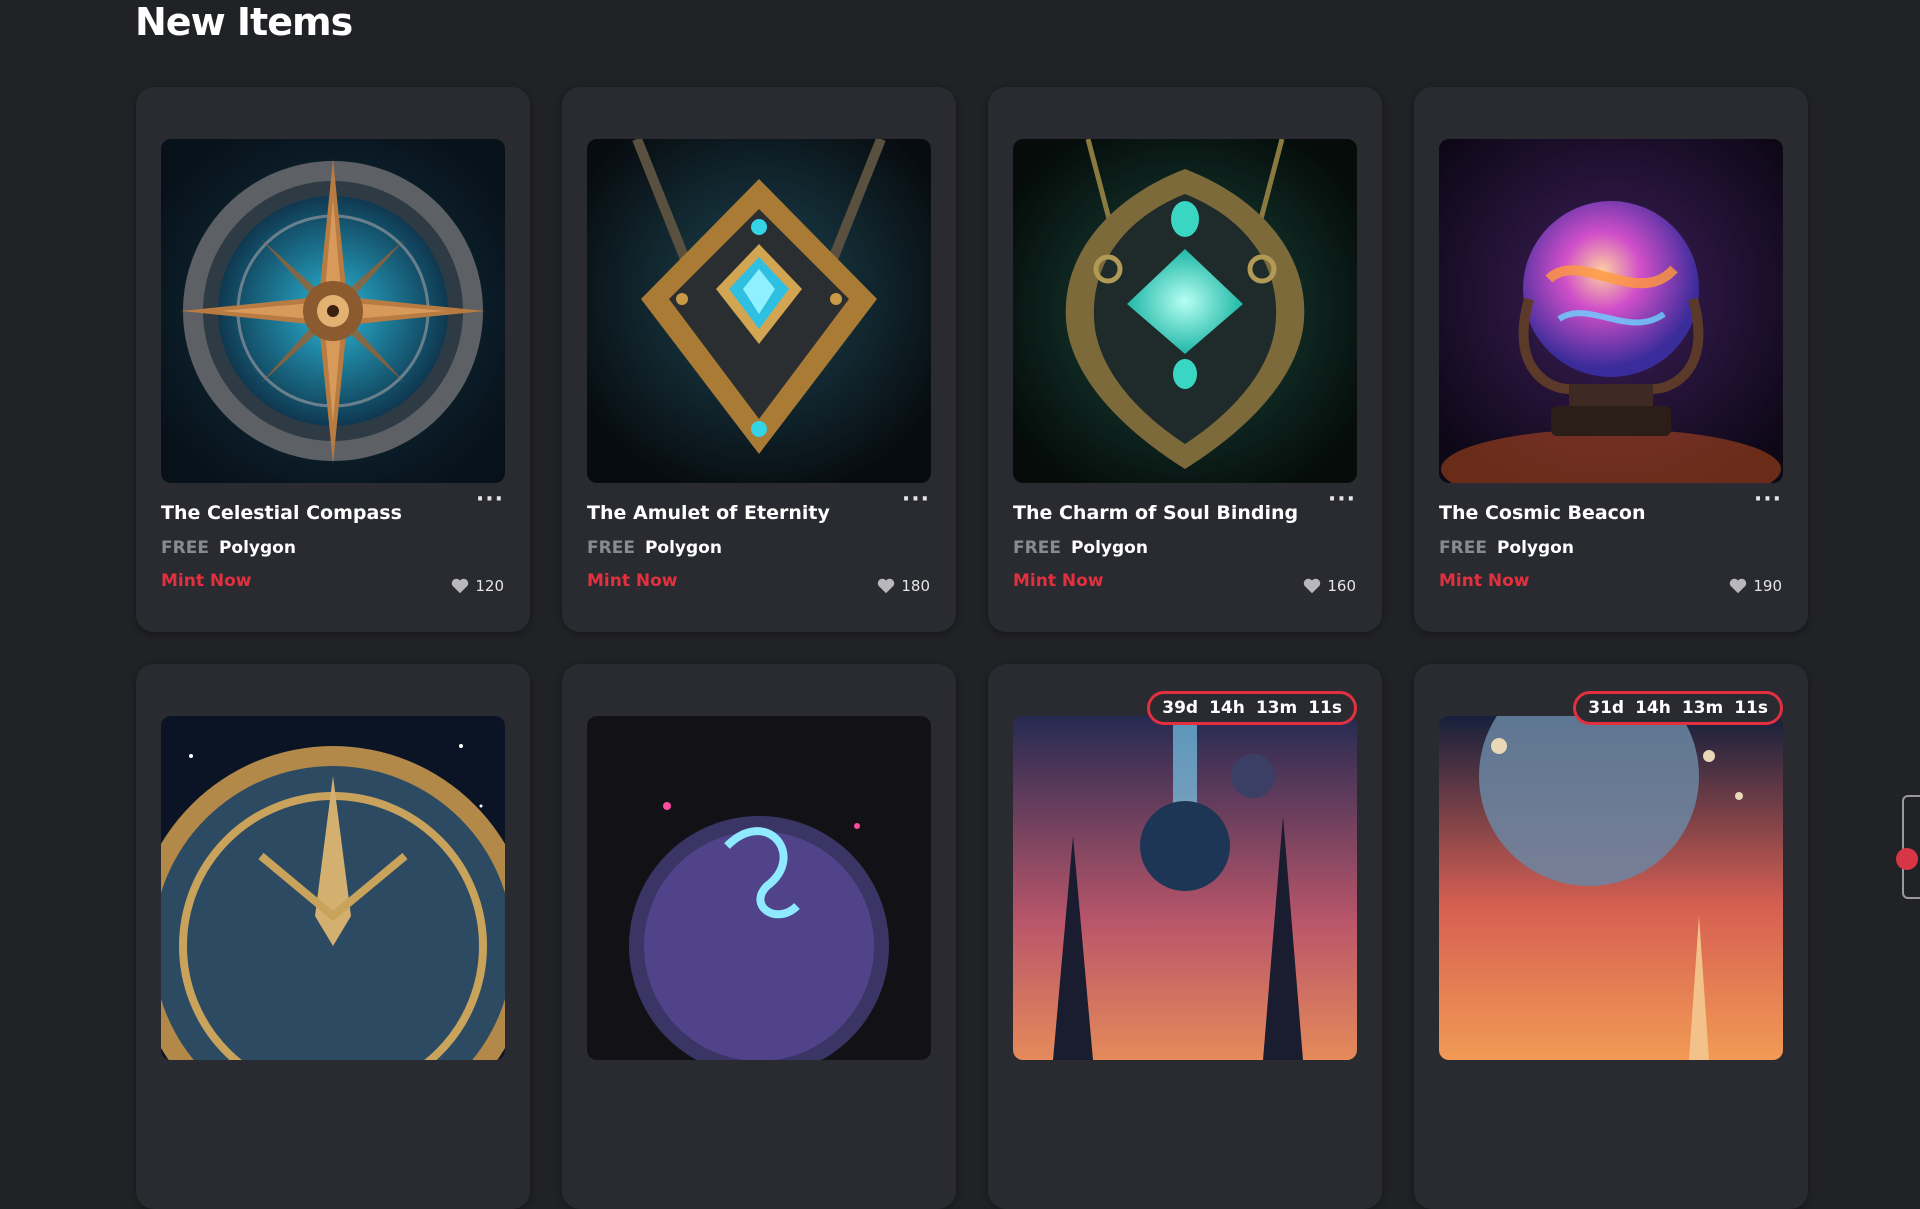  I want to click on nft-image-charm-of-soul-binding, so click(1185, 311).